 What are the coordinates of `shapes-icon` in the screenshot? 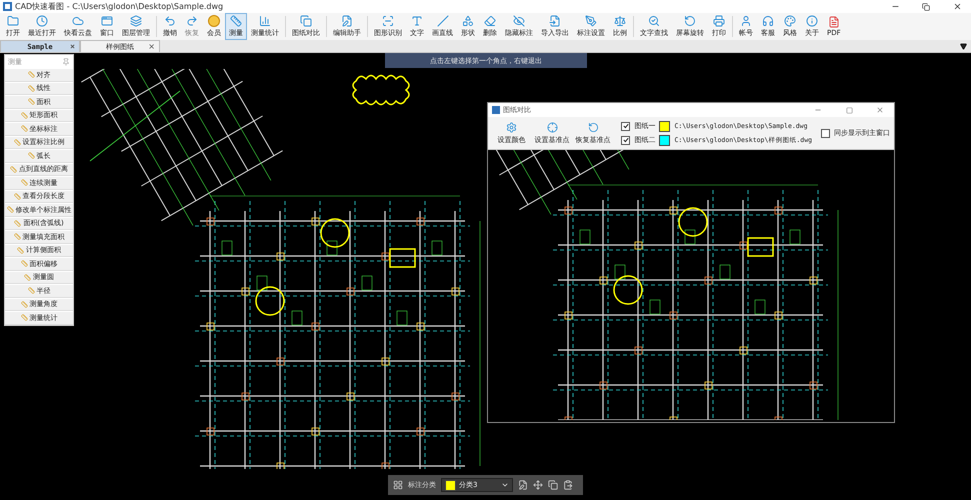 It's located at (468, 21).